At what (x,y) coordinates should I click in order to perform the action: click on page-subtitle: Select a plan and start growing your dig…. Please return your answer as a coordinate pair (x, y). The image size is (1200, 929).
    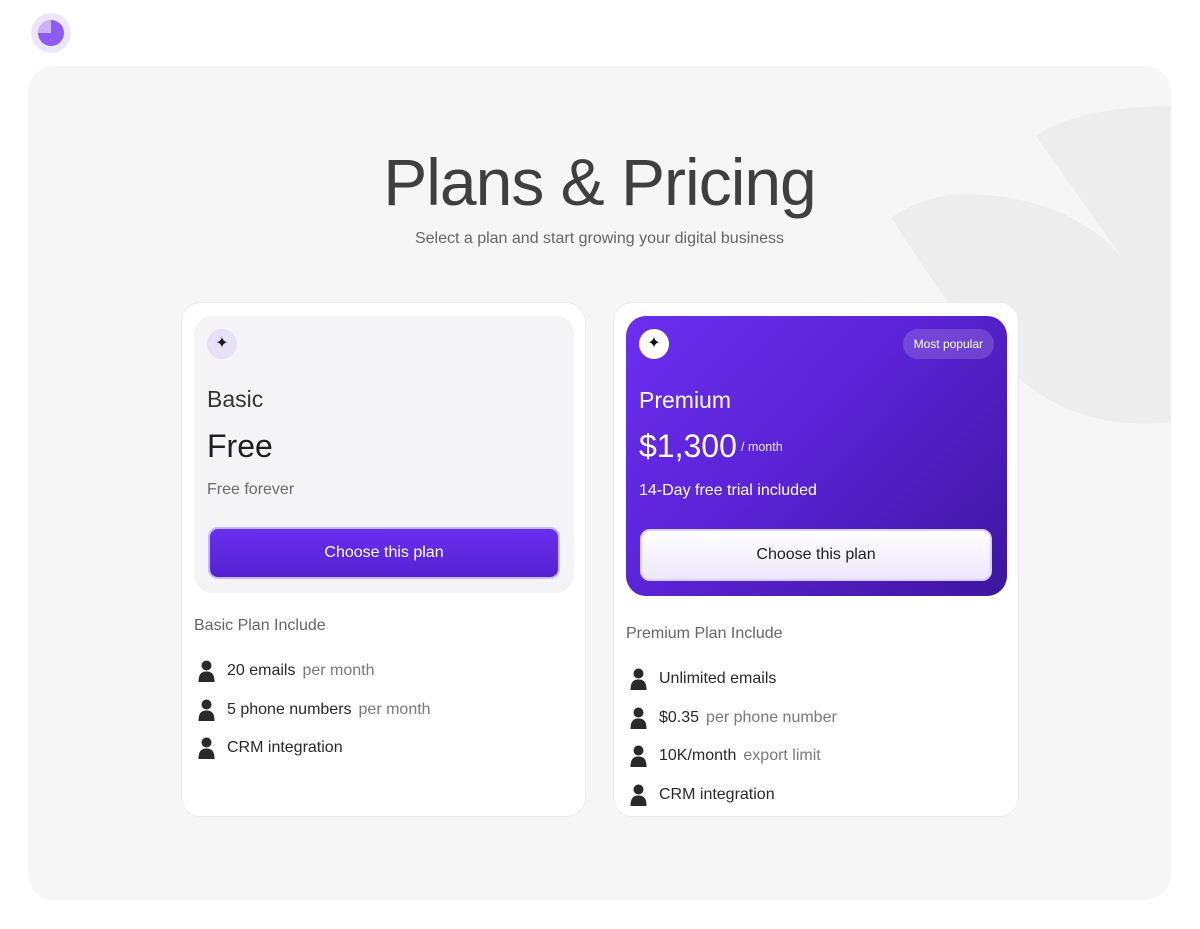
    Looking at the image, I should click on (599, 238).